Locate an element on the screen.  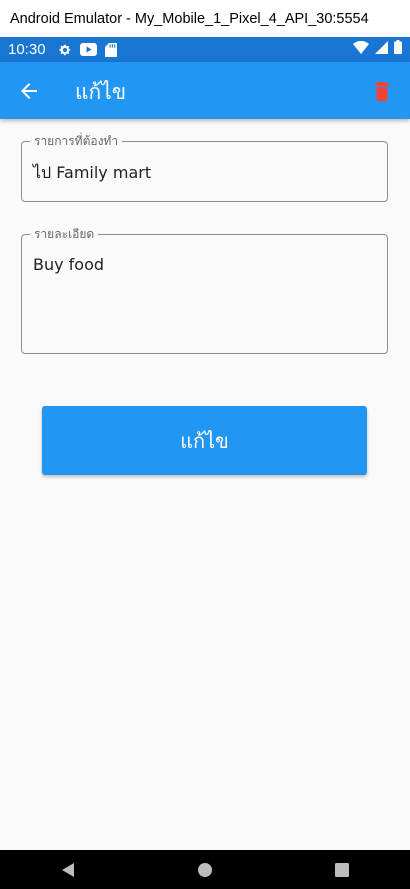
home-circle-icon is located at coordinates (205, 869).